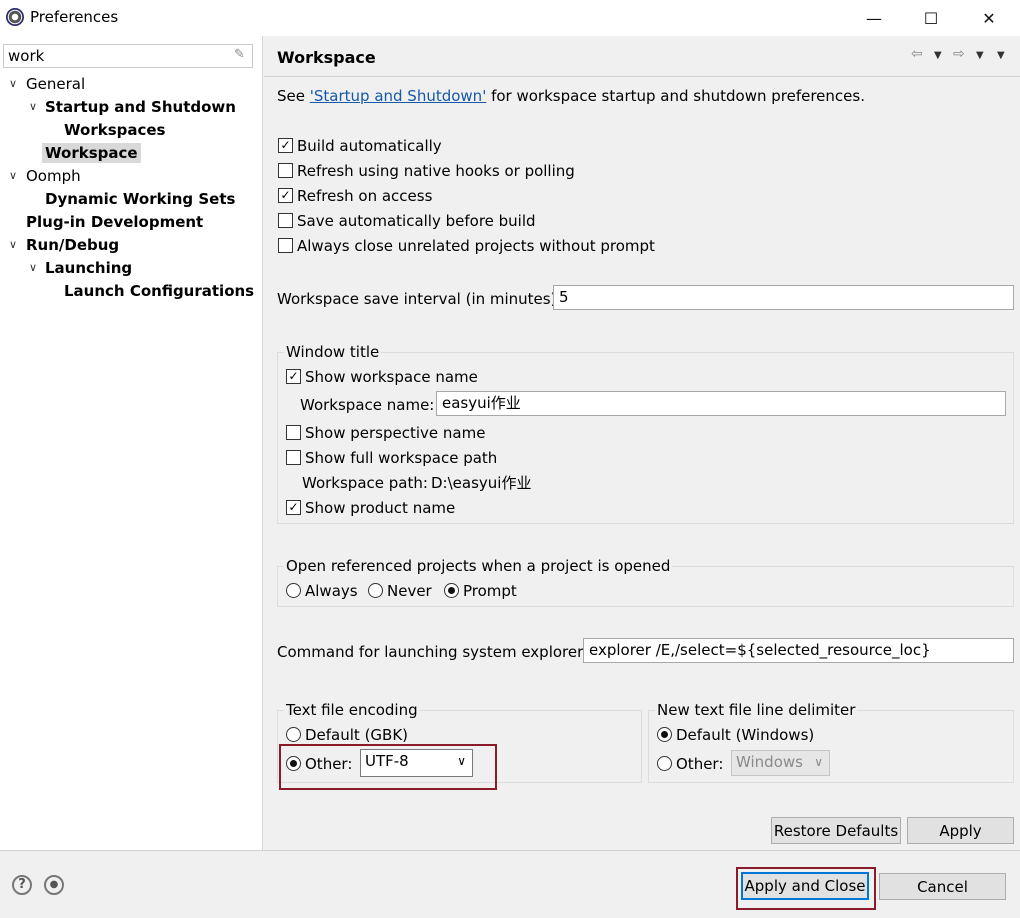 The height and width of the screenshot is (918, 1020). What do you see at coordinates (745, 735) in the screenshot?
I see `delimiter-default-label: Default (Windows)` at bounding box center [745, 735].